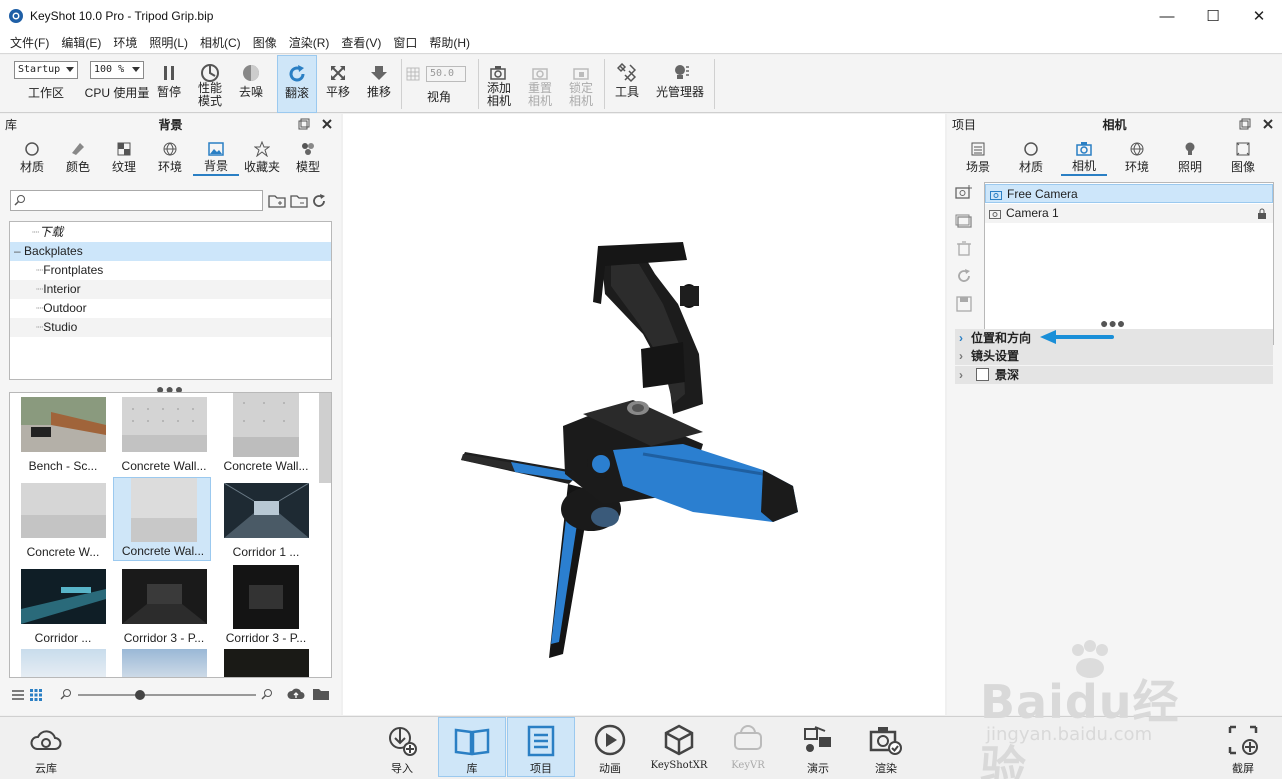 The image size is (1282, 779). I want to click on add-camera-button: 添加 相机, so click(499, 84).